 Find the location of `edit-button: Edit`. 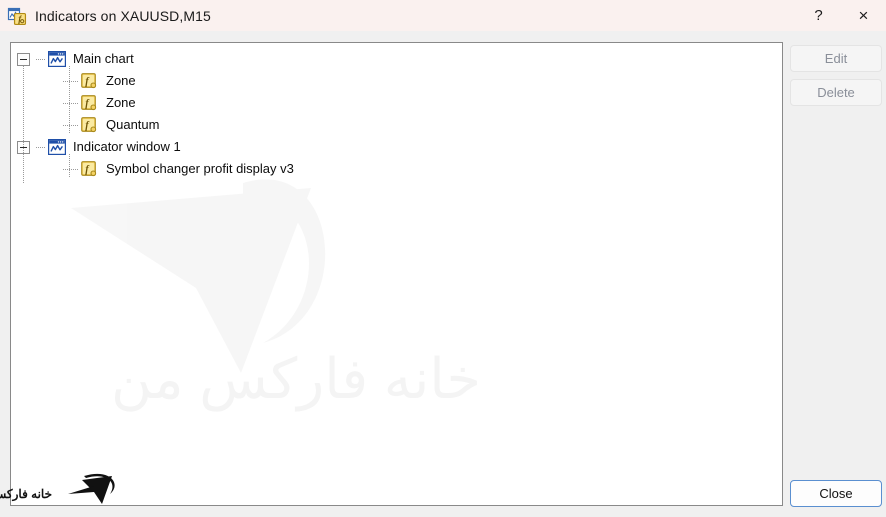

edit-button: Edit is located at coordinates (836, 58).